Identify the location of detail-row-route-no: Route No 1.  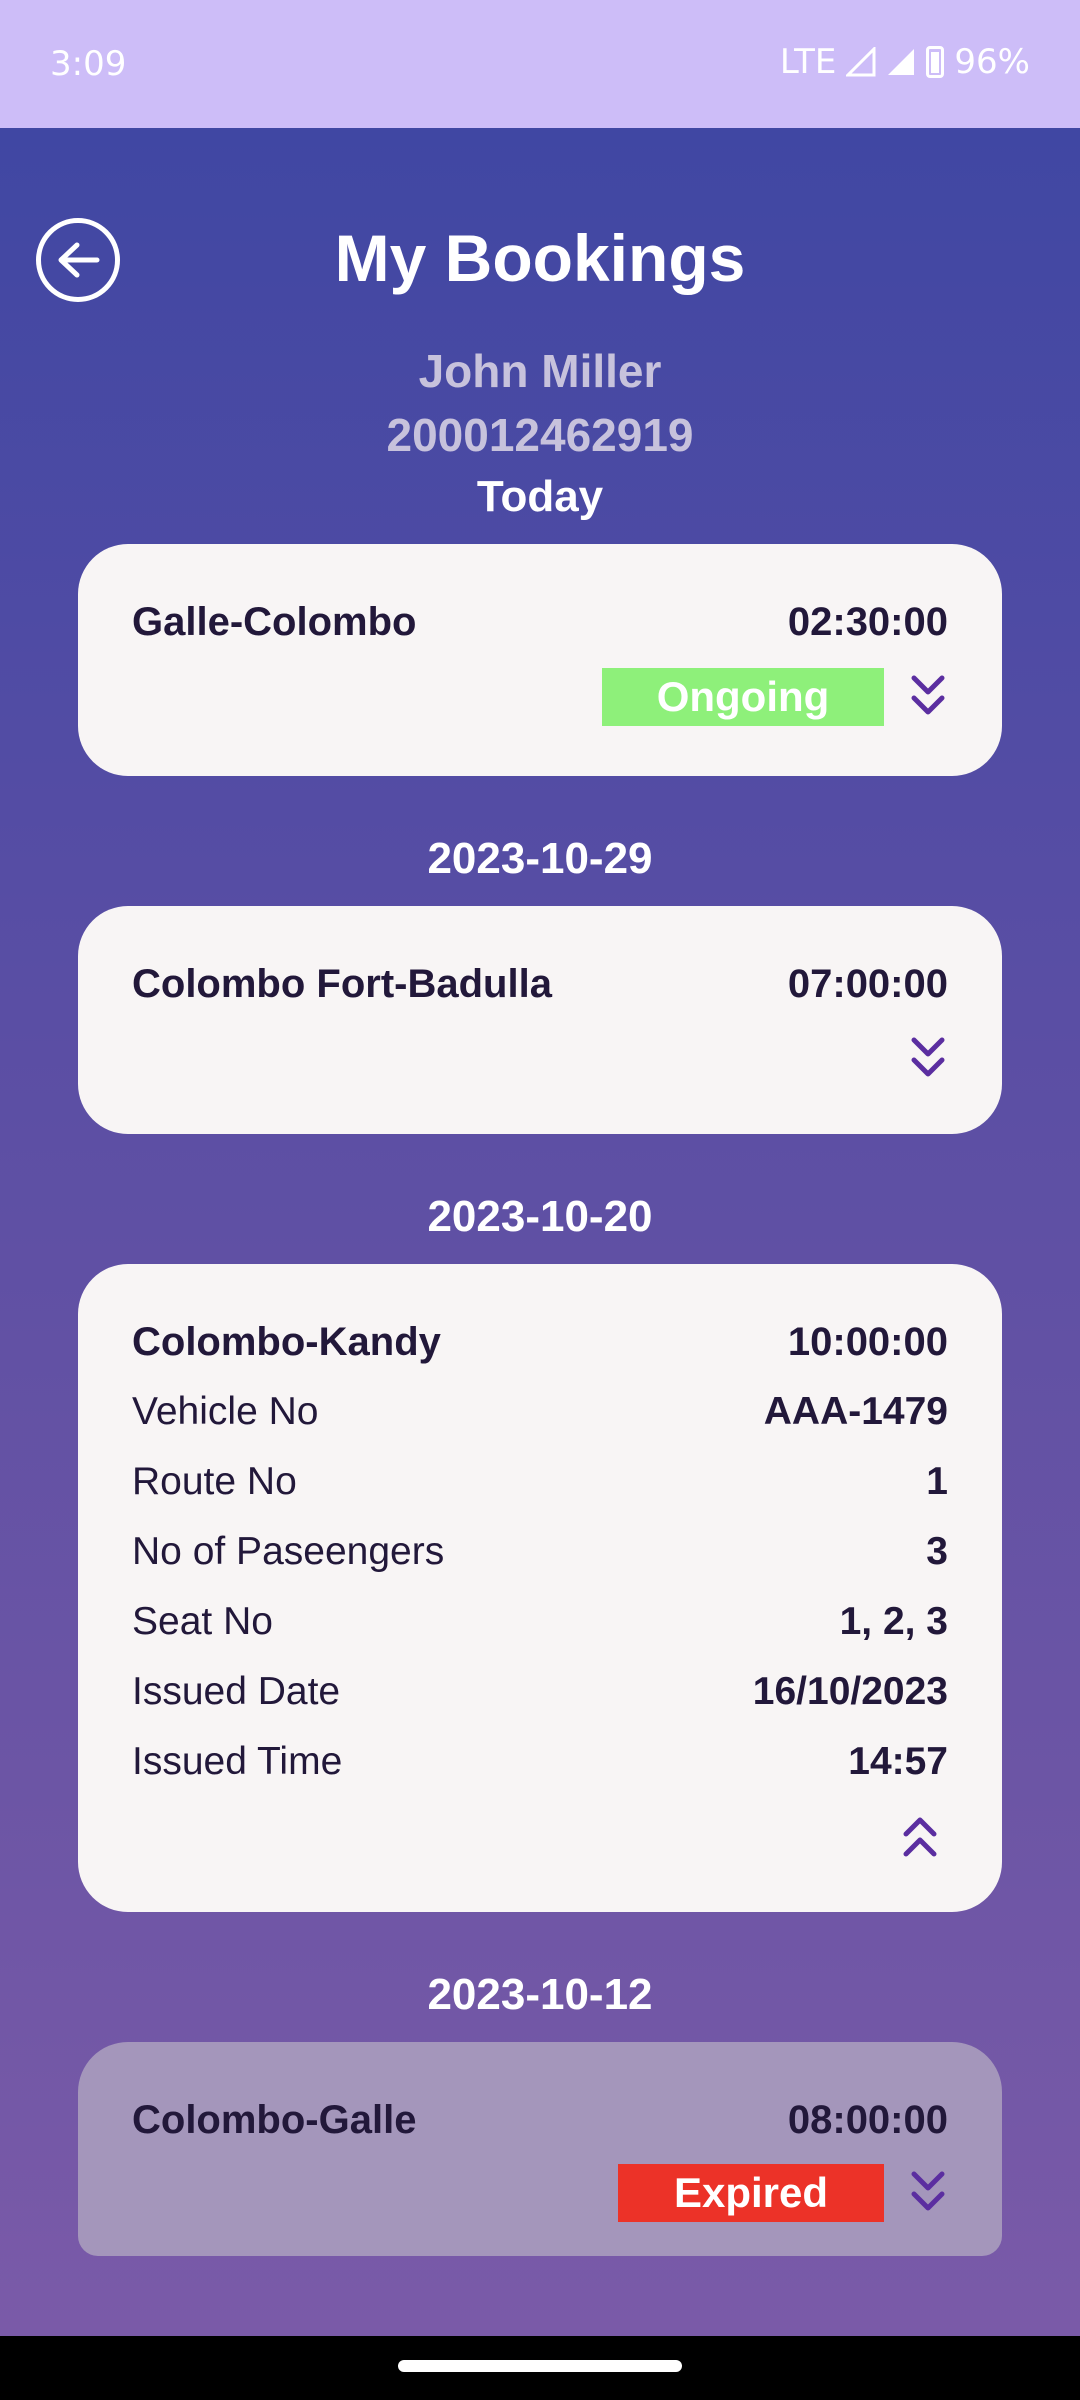
(540, 1485).